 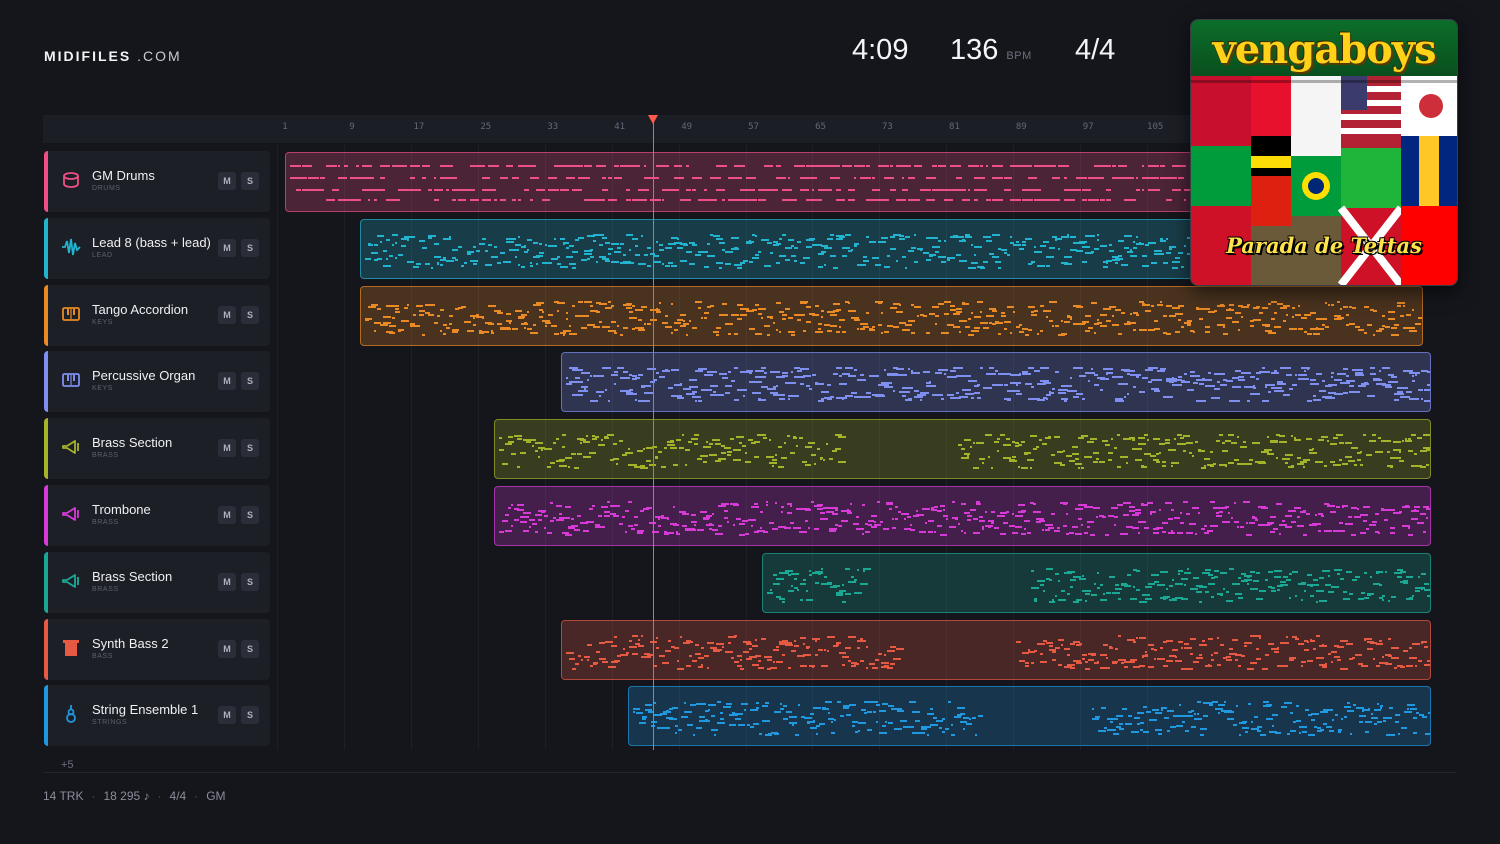 What do you see at coordinates (419, 127) in the screenshot?
I see `ruler-tick: 17` at bounding box center [419, 127].